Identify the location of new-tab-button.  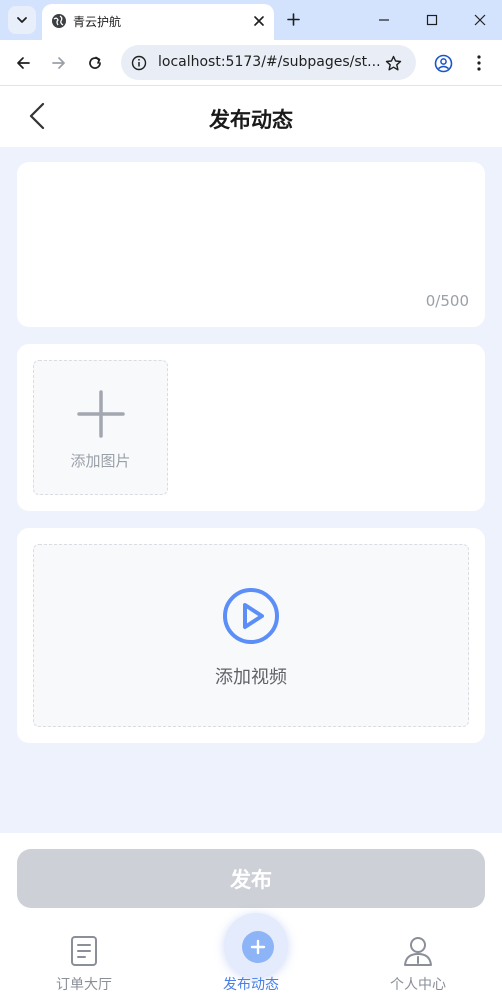
(293, 19).